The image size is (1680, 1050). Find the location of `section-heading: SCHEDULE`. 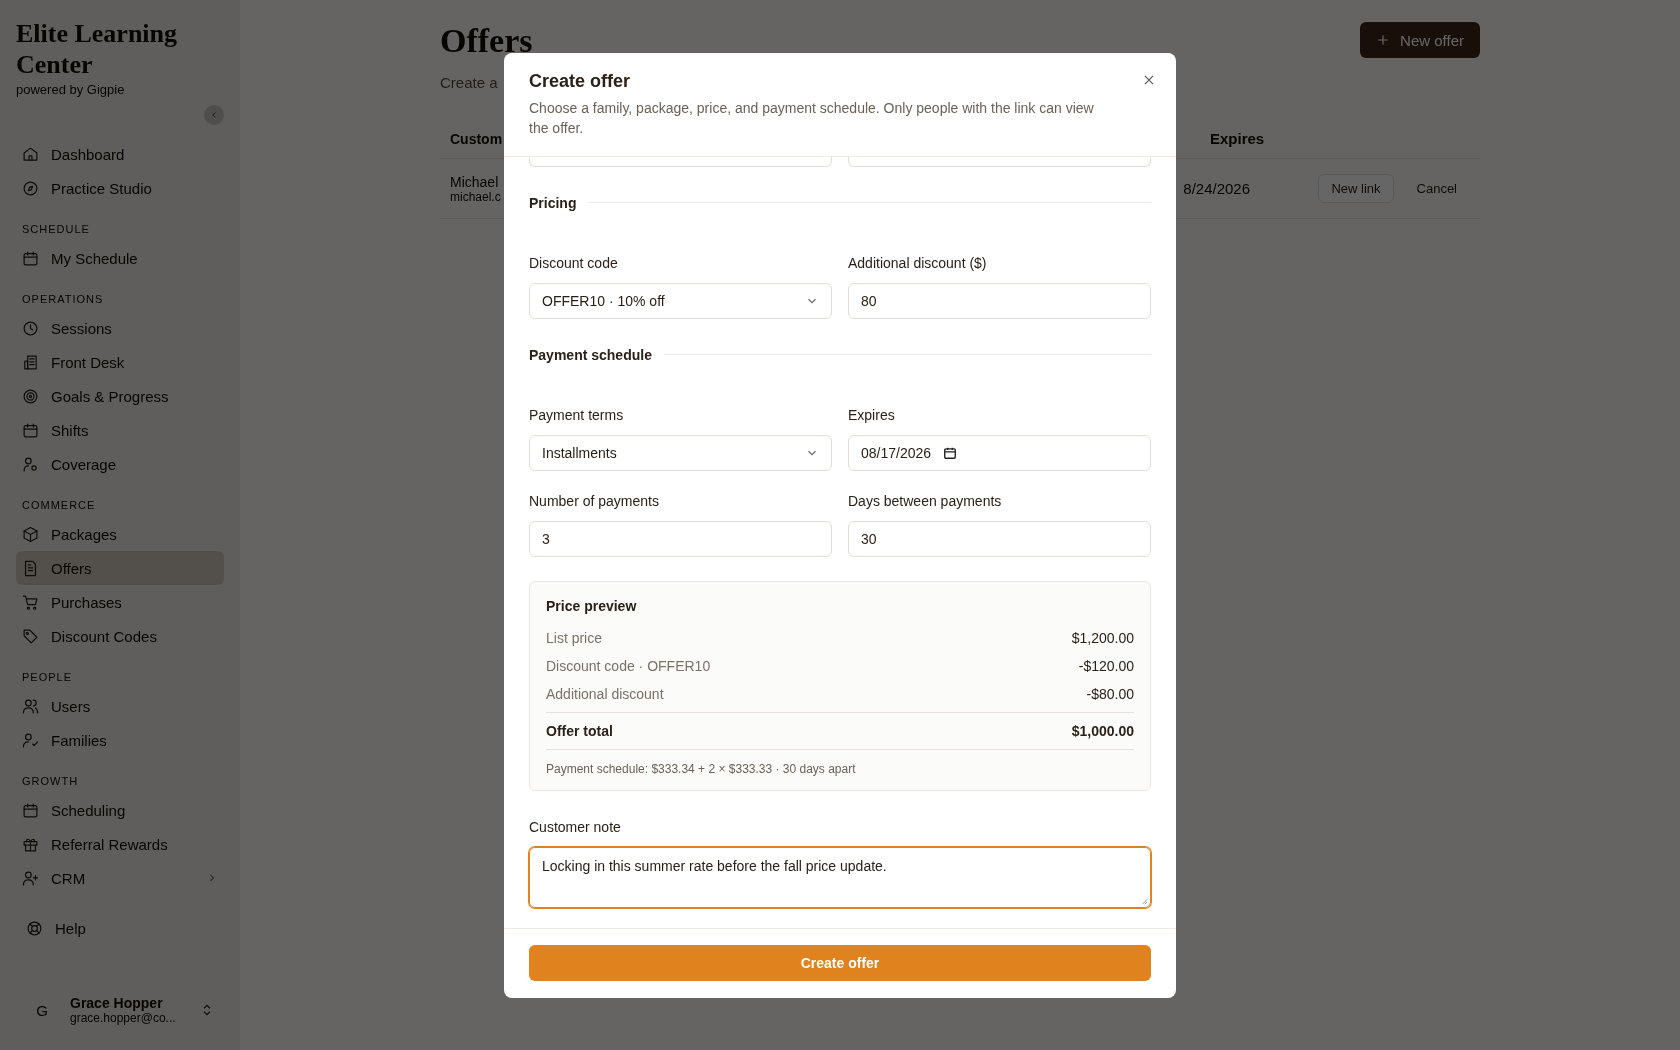

section-heading: SCHEDULE is located at coordinates (56, 229).